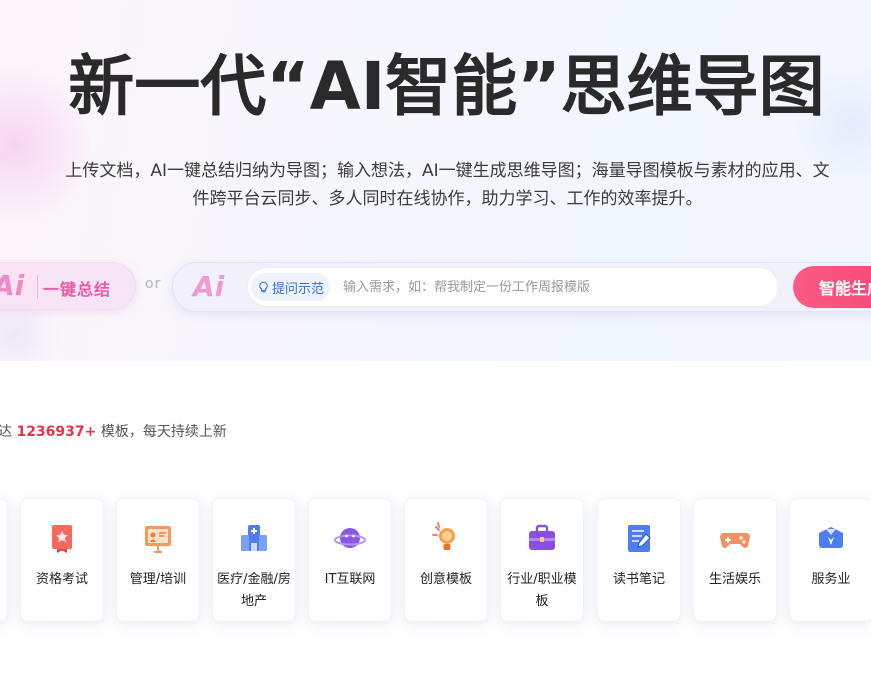  Describe the element at coordinates (446, 560) in the screenshot. I see `category-card-creative: 创意模板` at that location.